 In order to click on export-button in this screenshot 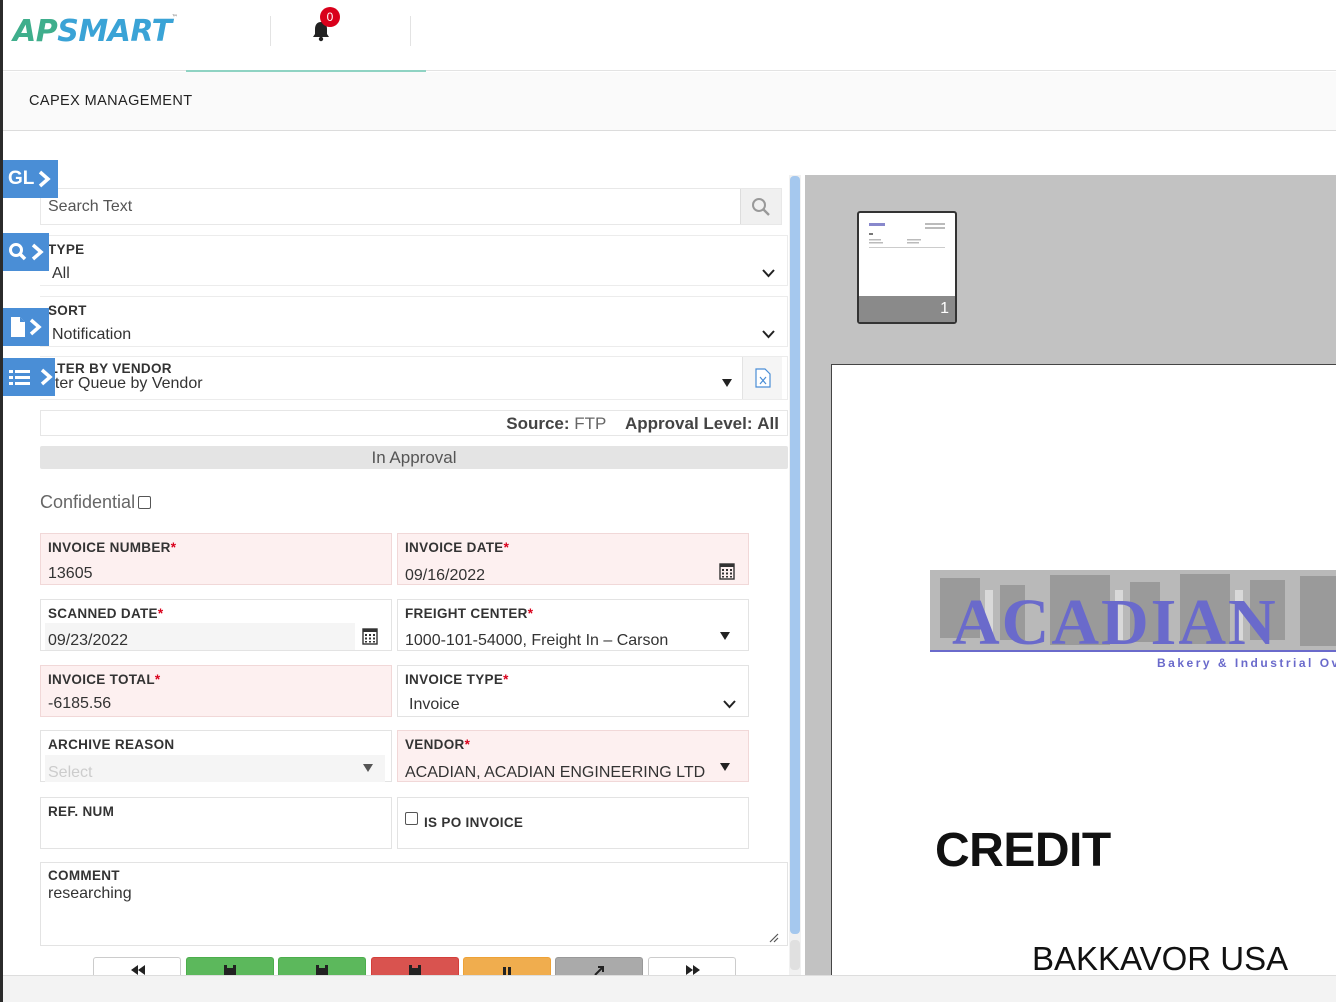, I will do `click(599, 966)`.